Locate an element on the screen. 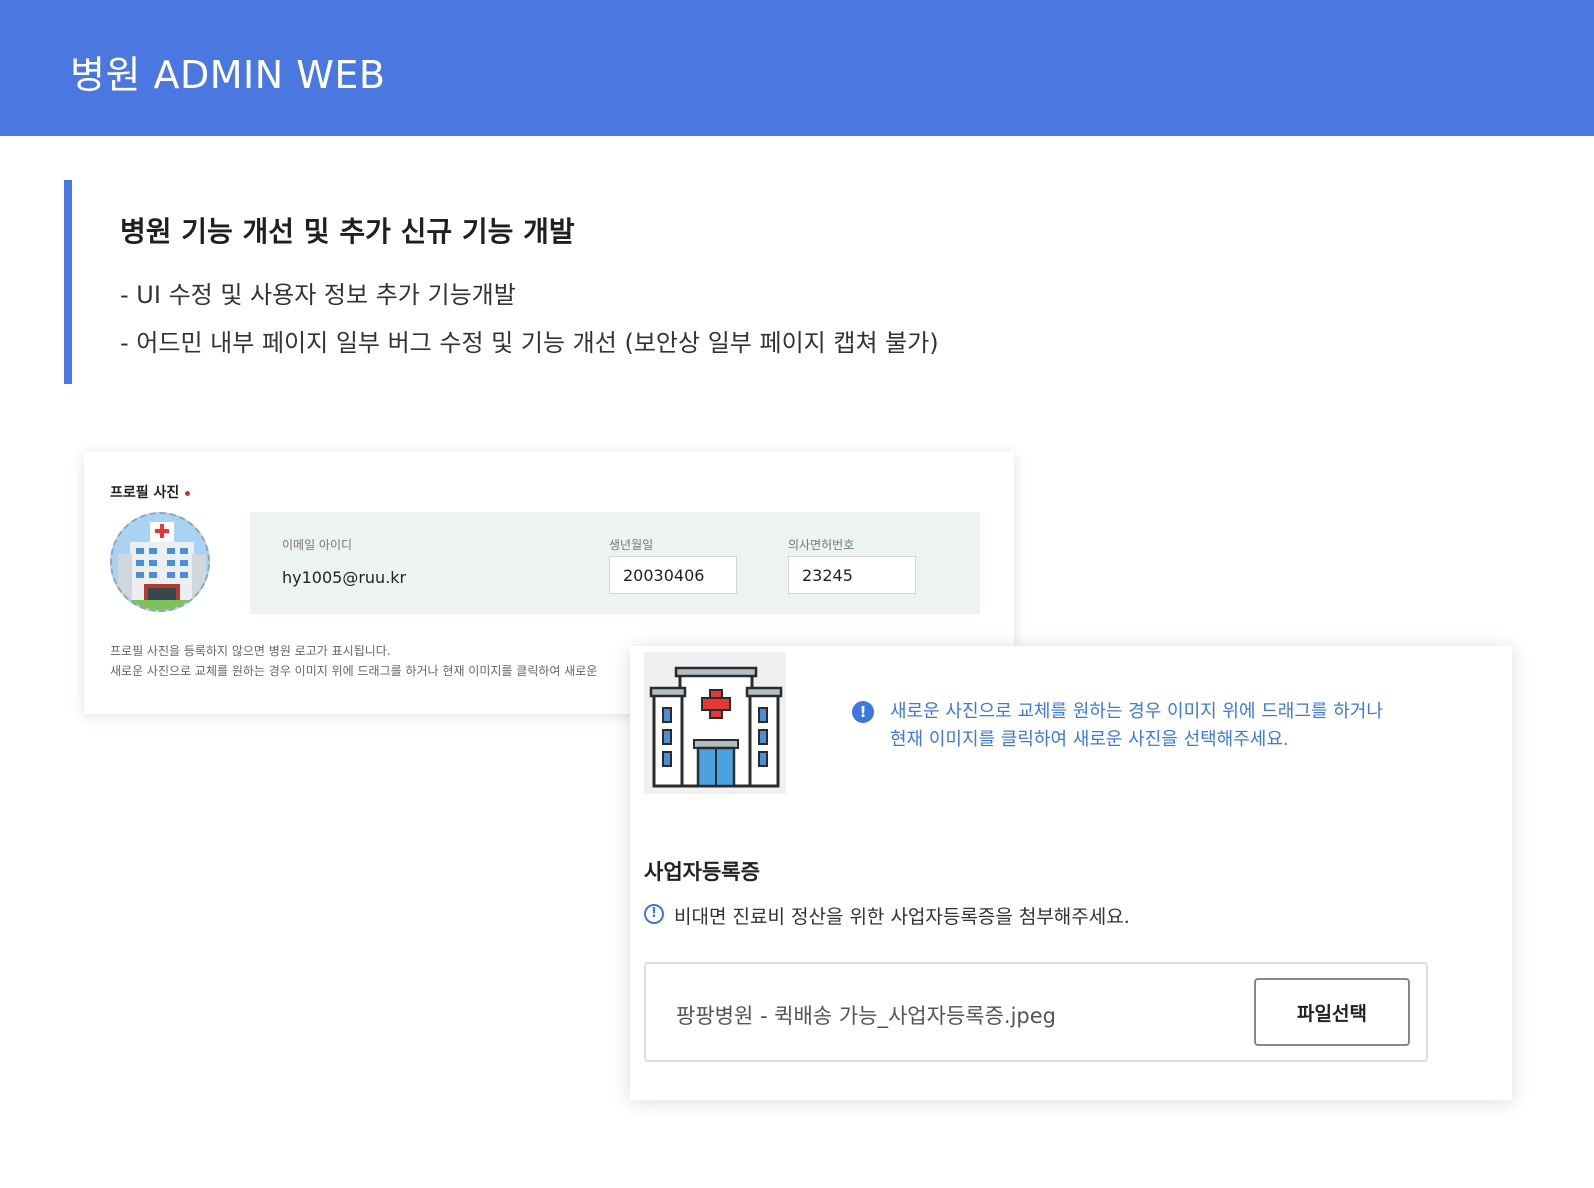  app-title: 병원 ADMIN WEB is located at coordinates (228, 75).